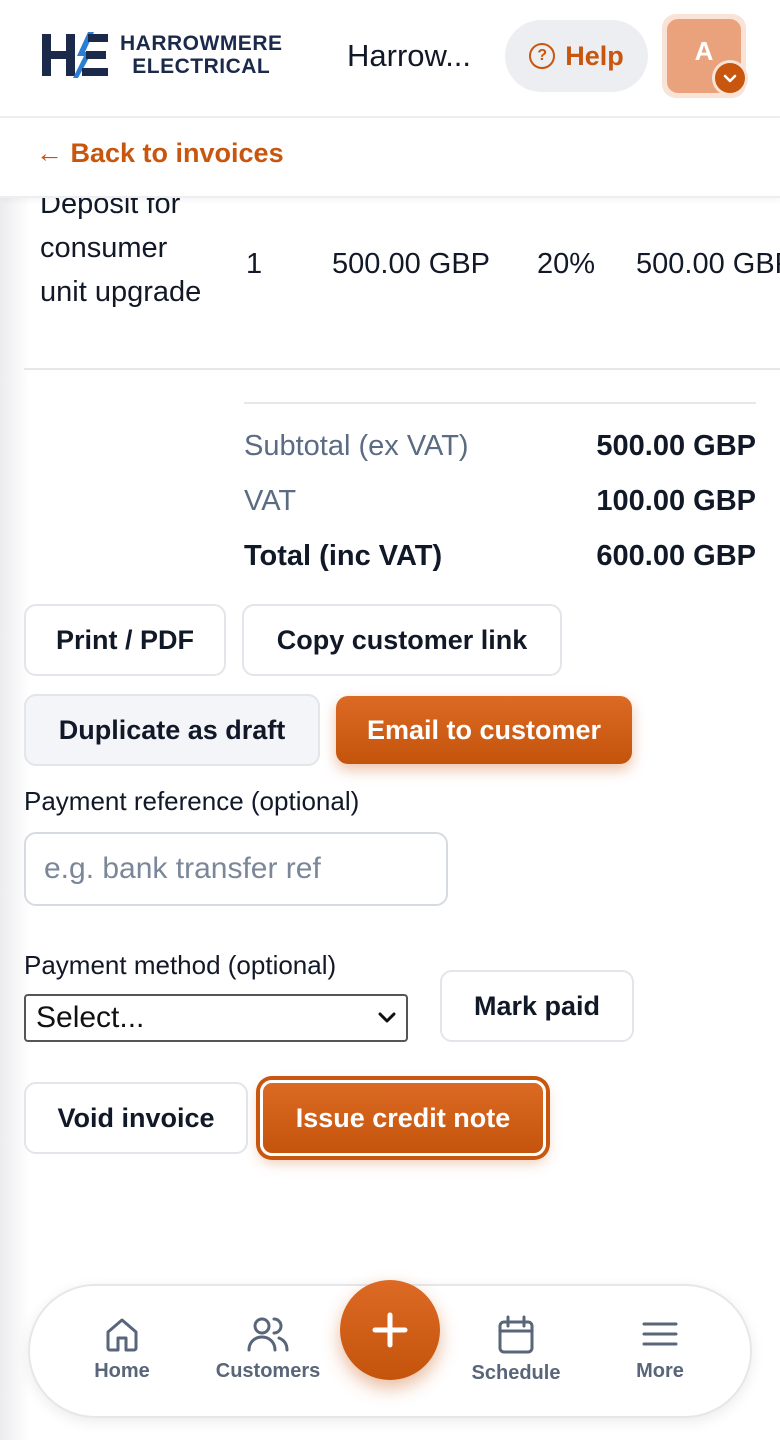 The width and height of the screenshot is (780, 1440). I want to click on users-icon, so click(268, 1334).